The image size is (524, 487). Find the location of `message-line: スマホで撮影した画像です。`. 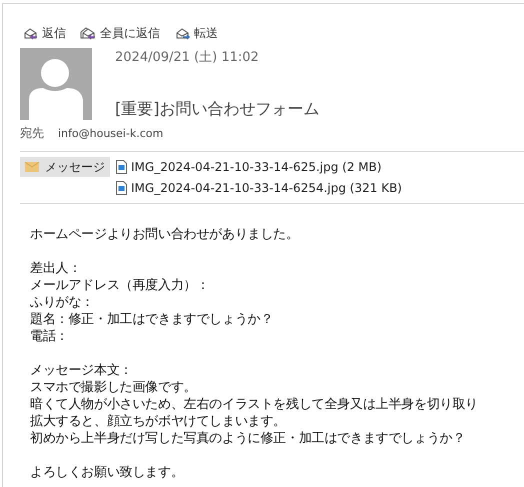

message-line: スマホで撮影した画像です。 is located at coordinates (114, 387).